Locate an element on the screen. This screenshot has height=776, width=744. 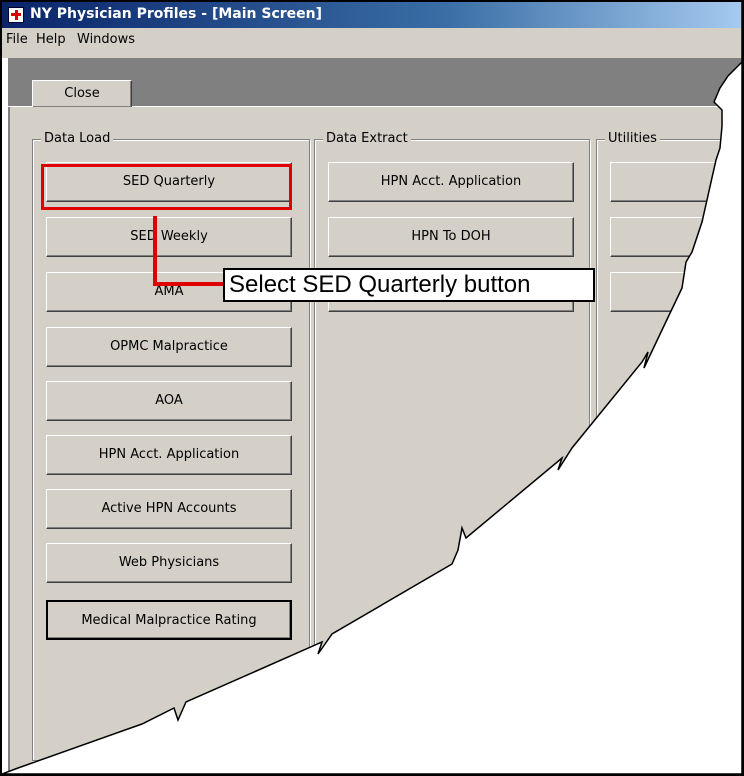
callout-line-vertical is located at coordinates (155, 250).